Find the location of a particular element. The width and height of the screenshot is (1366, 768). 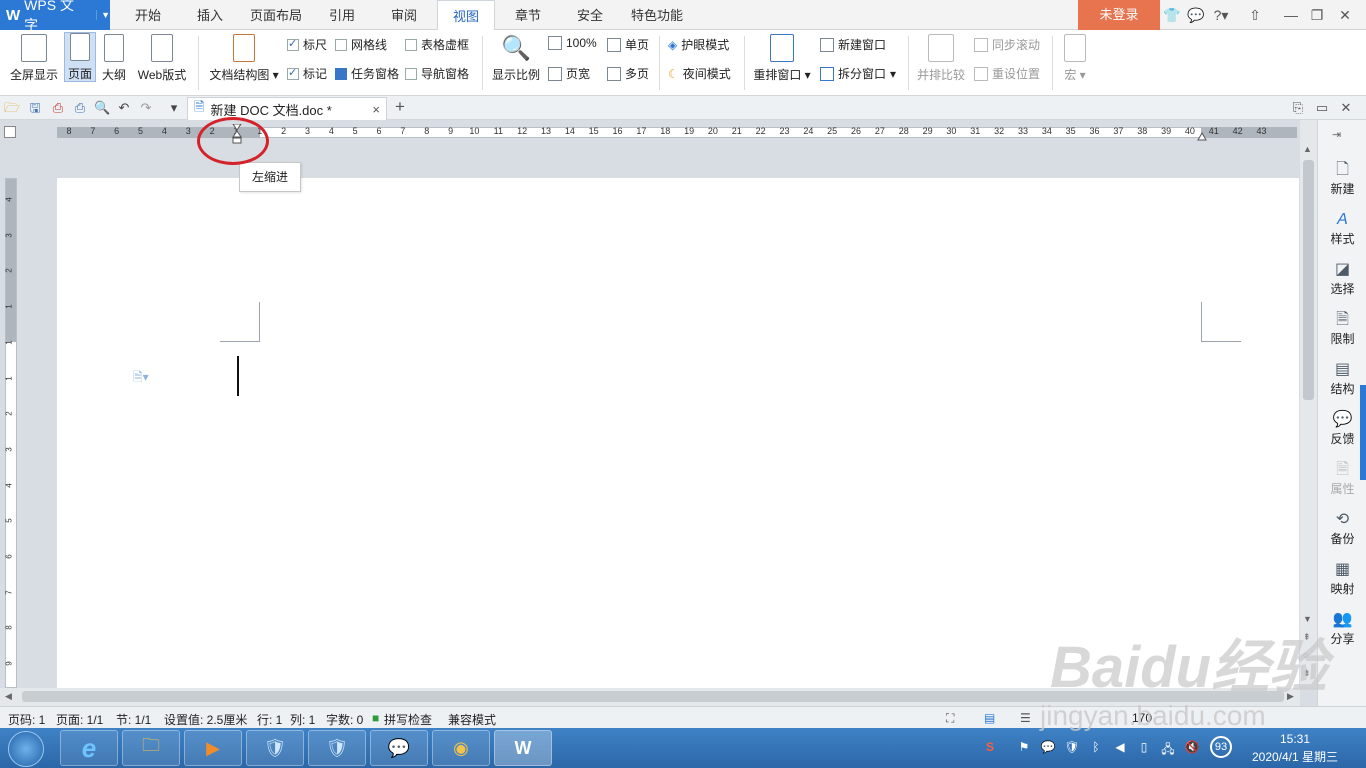

taskbar-chrome: ◉ is located at coordinates (461, 748).